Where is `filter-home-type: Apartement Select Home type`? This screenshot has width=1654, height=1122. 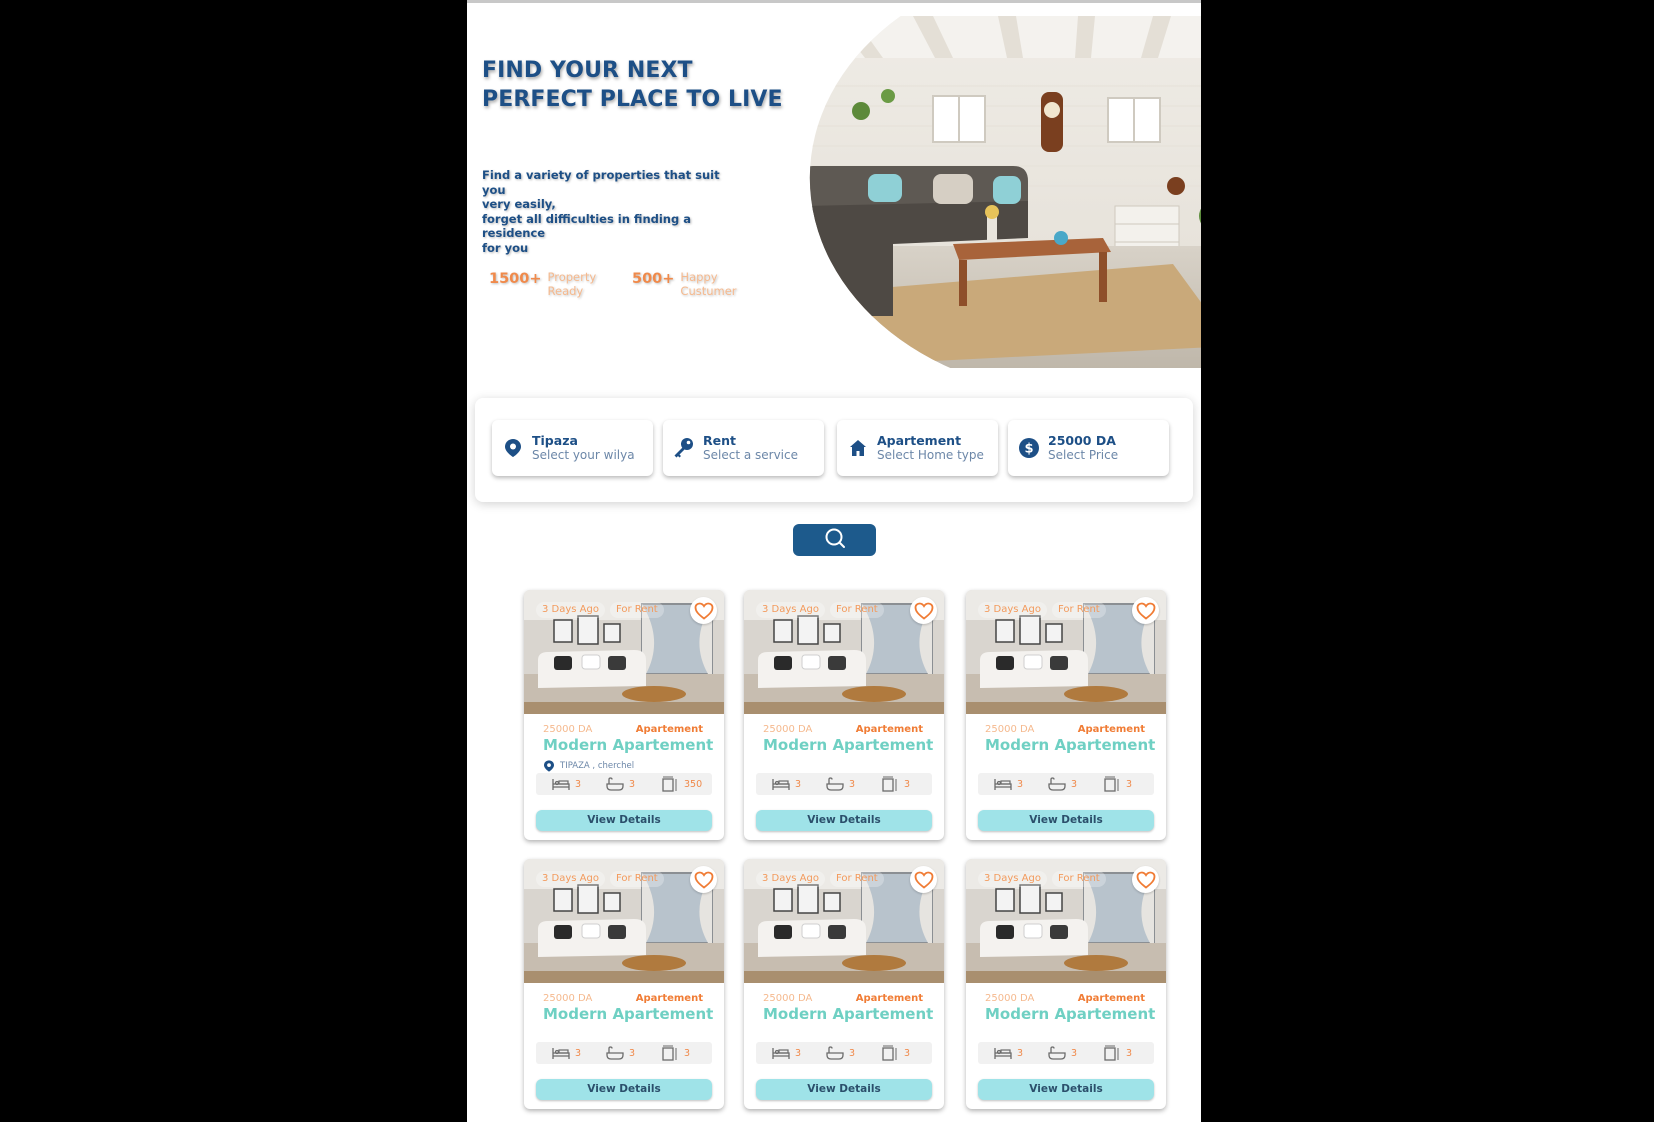 filter-home-type: Apartement Select Home type is located at coordinates (917, 448).